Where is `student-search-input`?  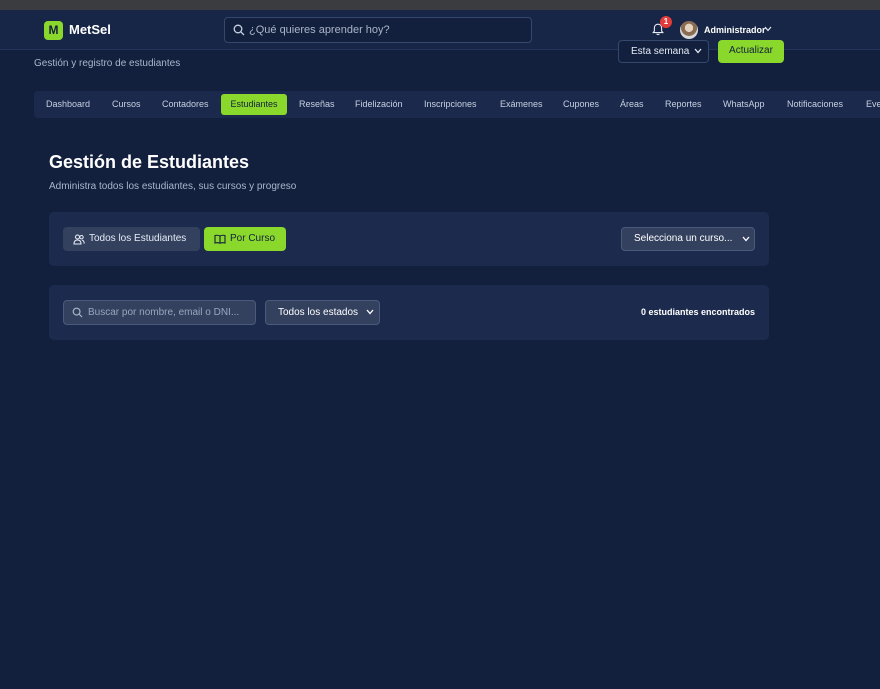
student-search-input is located at coordinates (170, 312).